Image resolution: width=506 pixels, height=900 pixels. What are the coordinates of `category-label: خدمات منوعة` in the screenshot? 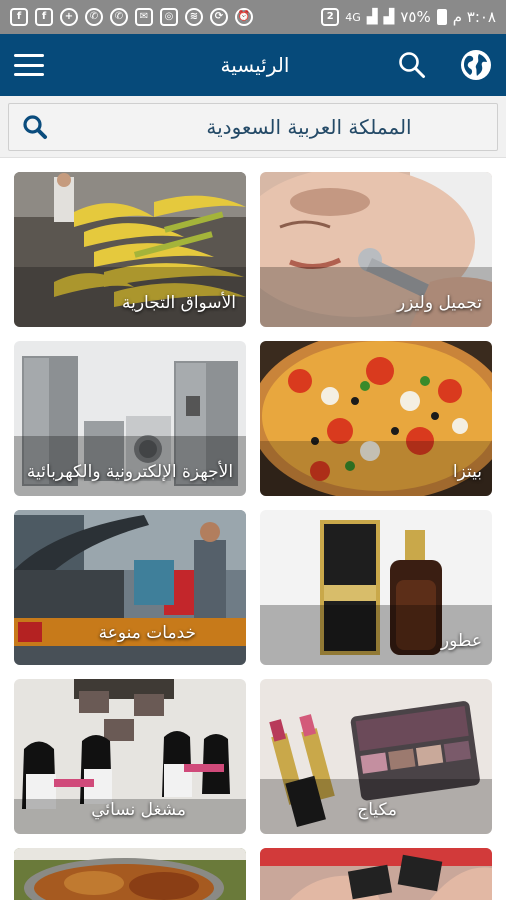 It's located at (147, 633).